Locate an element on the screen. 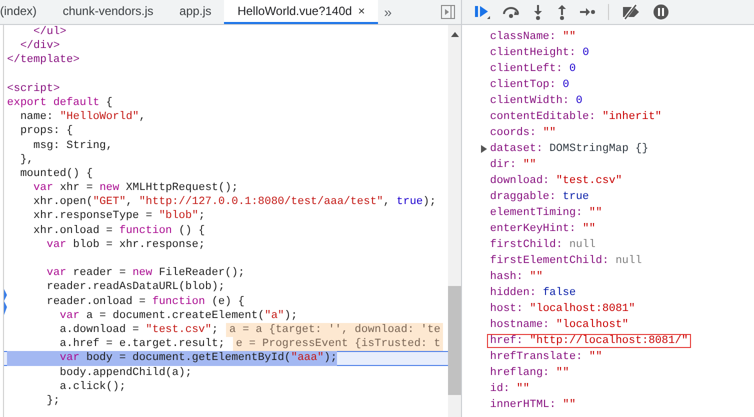 This screenshot has width=754, height=417. property-entry: clientWidth: 0 is located at coordinates (536, 101).